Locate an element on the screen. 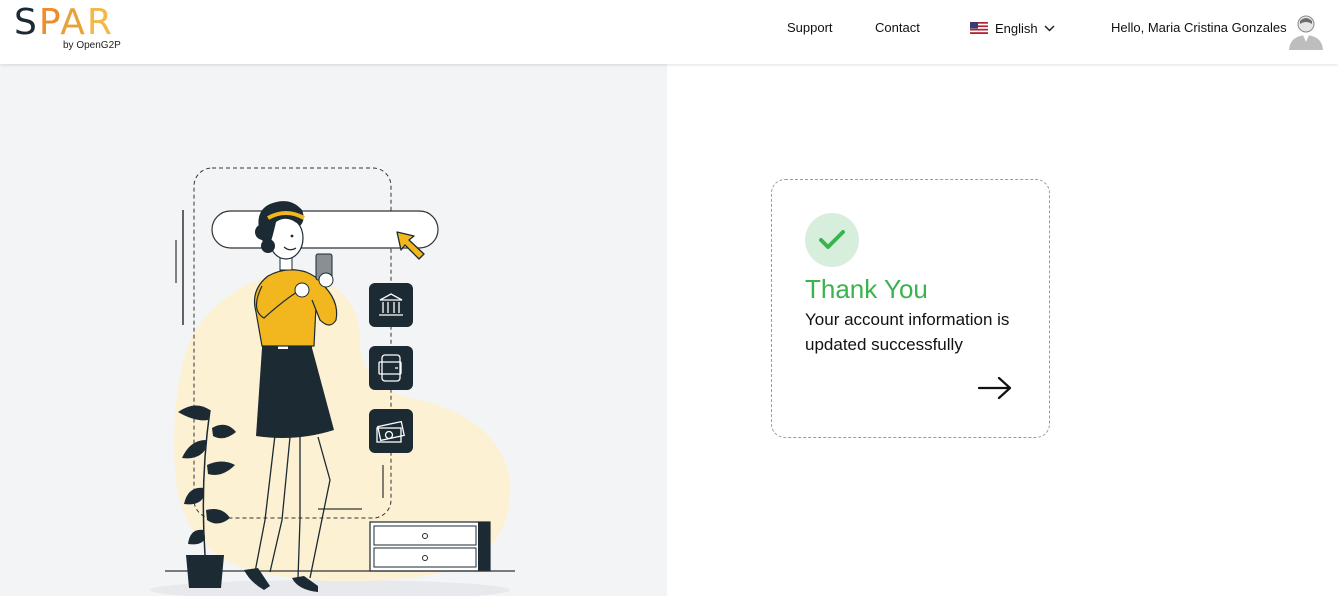 The image size is (1338, 596). logo-letter-r: R is located at coordinates (100, 22).